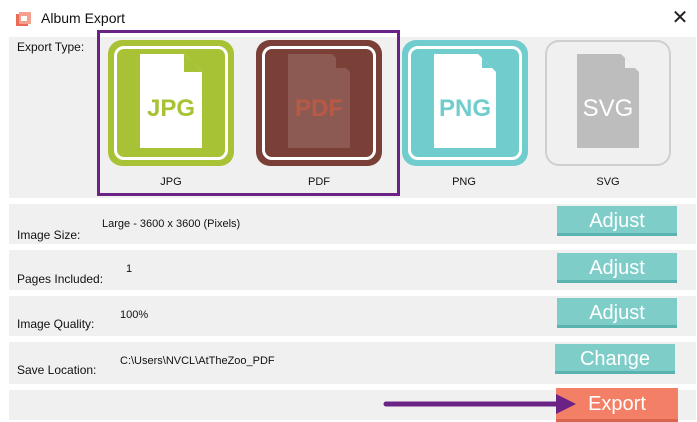  Describe the element at coordinates (171, 224) in the screenshot. I see `image-size-value: Large - 3600 x 3600 (Pixels)` at that location.